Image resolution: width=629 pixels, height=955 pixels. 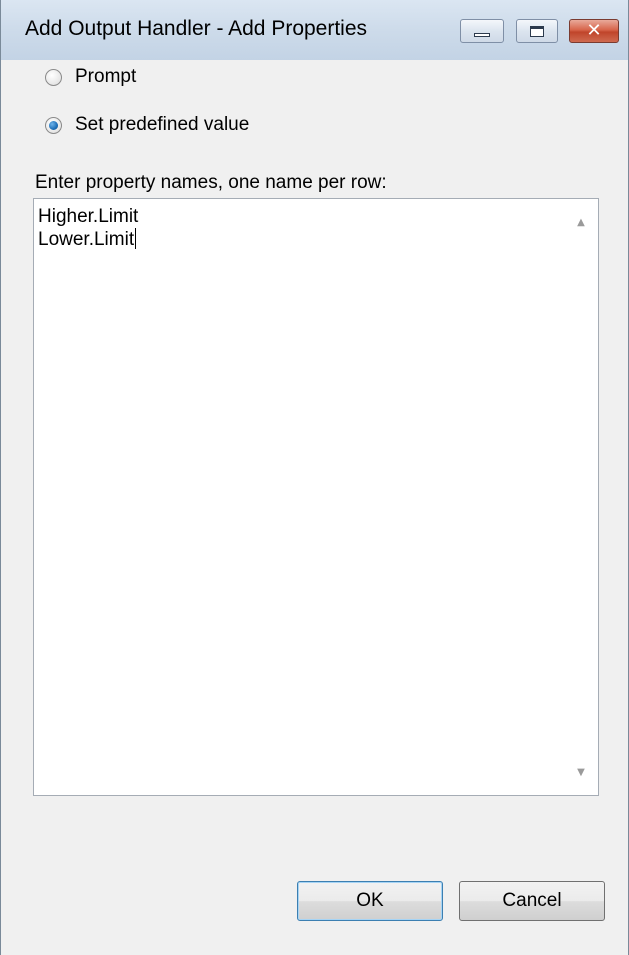 I want to click on radio-set-predefined-circle, so click(x=53, y=125).